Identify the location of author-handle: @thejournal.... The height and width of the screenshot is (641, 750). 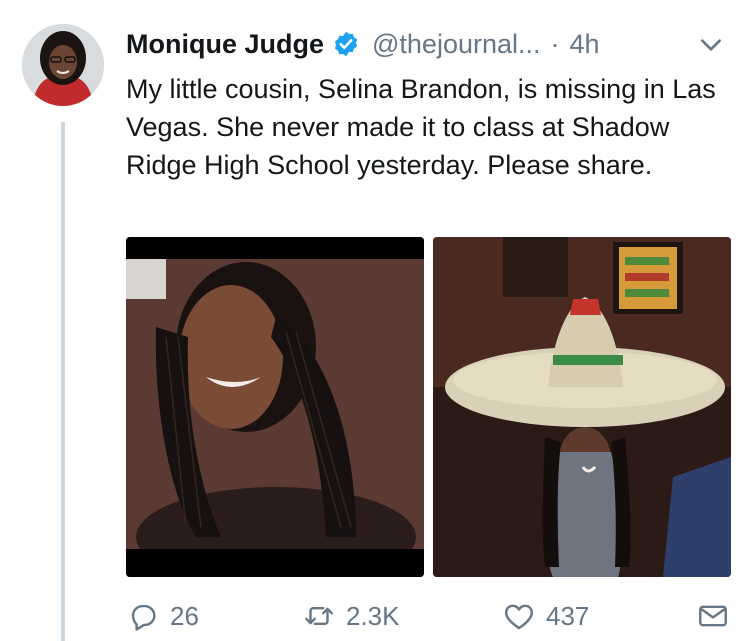
(456, 44).